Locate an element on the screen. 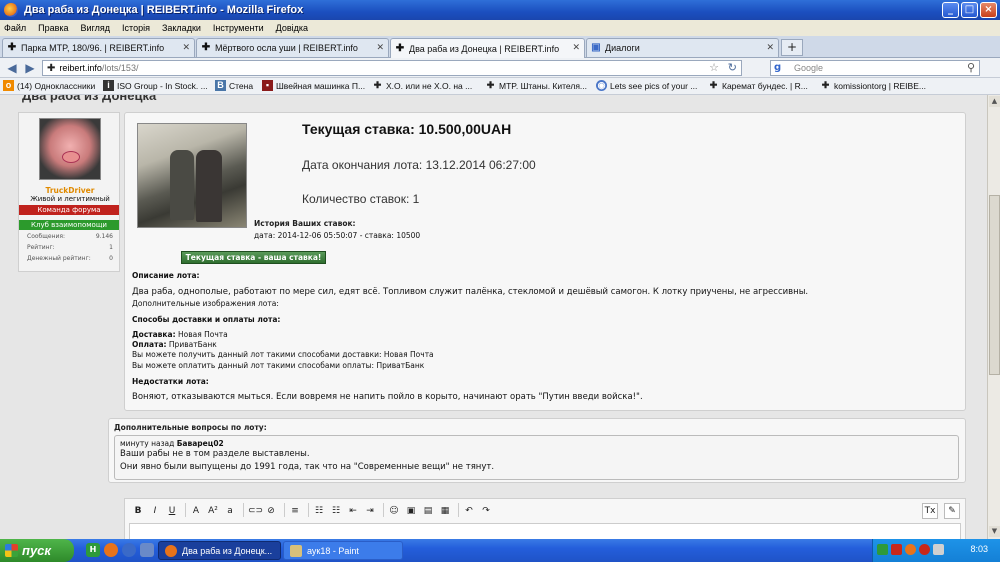 The width and height of the screenshot is (1000, 562). tab-label: Мёртвого осла уши | REIBERT.info is located at coordinates (286, 48).